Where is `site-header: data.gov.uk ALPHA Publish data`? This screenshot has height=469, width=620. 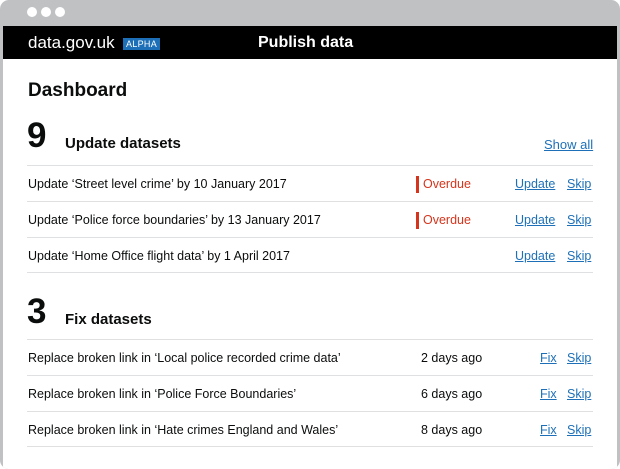
site-header: data.gov.uk ALPHA Publish data is located at coordinates (310, 42).